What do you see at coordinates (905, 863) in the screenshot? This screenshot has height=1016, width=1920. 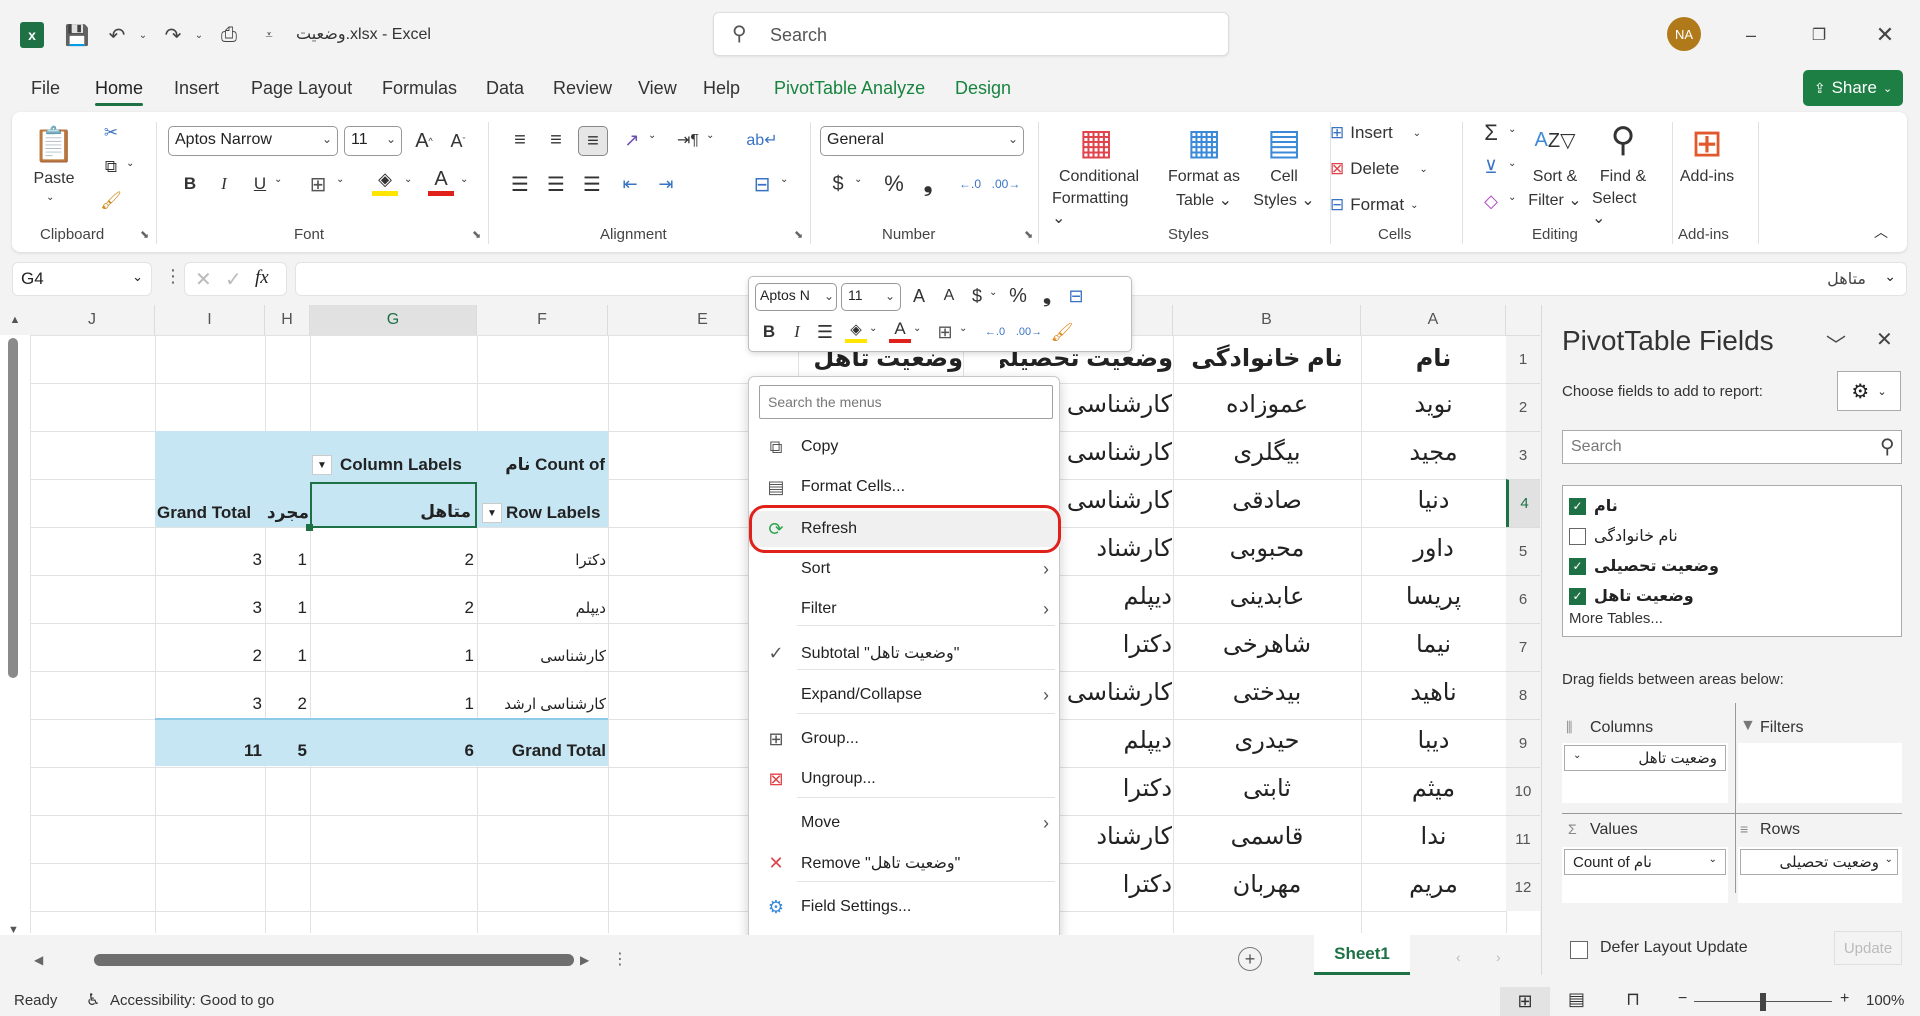 I see `menu-item-remove: ✕ Remove "وضعیت تاهل"` at bounding box center [905, 863].